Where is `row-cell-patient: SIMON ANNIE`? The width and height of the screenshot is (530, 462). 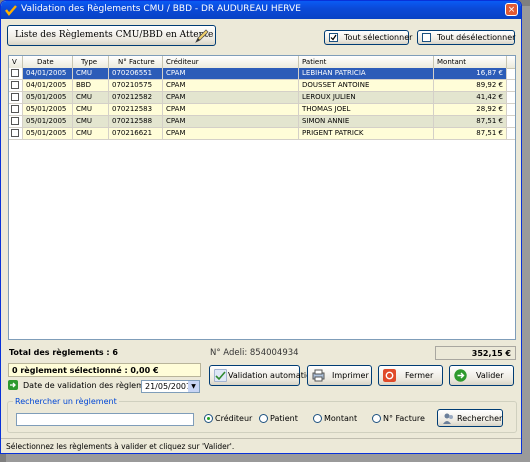
row-cell-patient: SIMON ANNIE is located at coordinates (366, 121).